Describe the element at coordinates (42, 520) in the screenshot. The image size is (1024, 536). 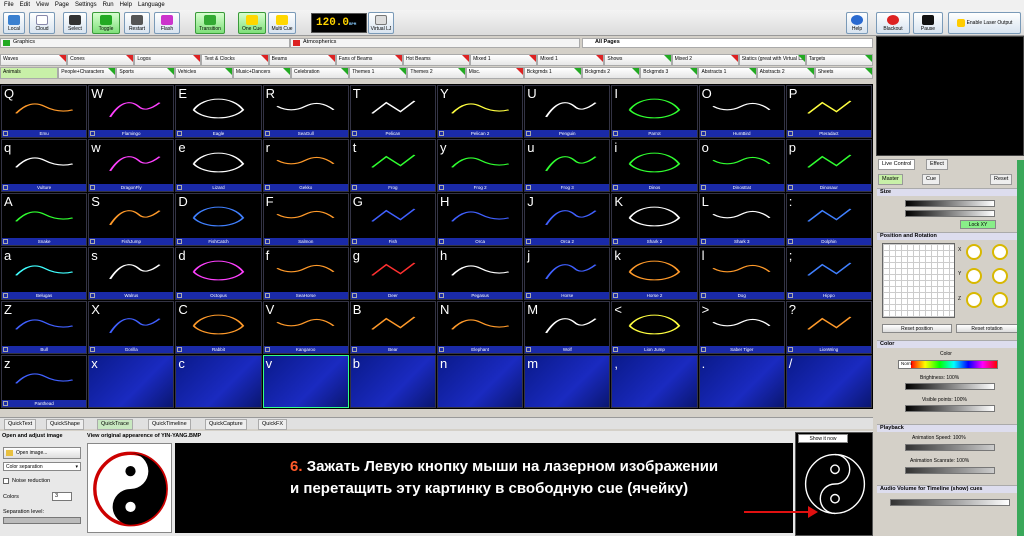
I see `separation-level-slider` at that location.